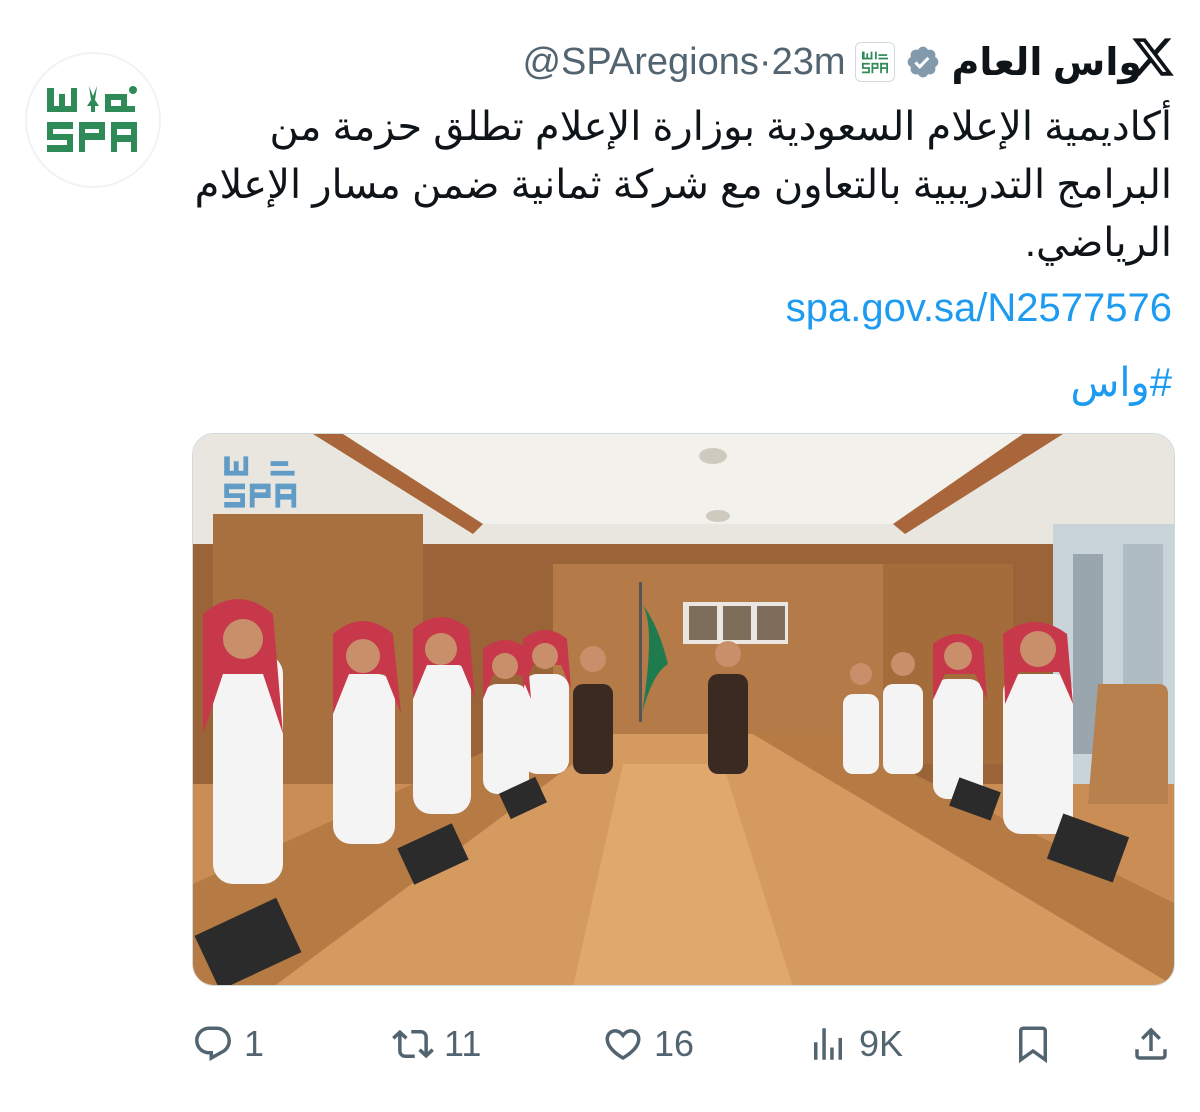 The image size is (1200, 1112). Describe the element at coordinates (640, 62) in the screenshot. I see `handle: @SPAregions` at that location.